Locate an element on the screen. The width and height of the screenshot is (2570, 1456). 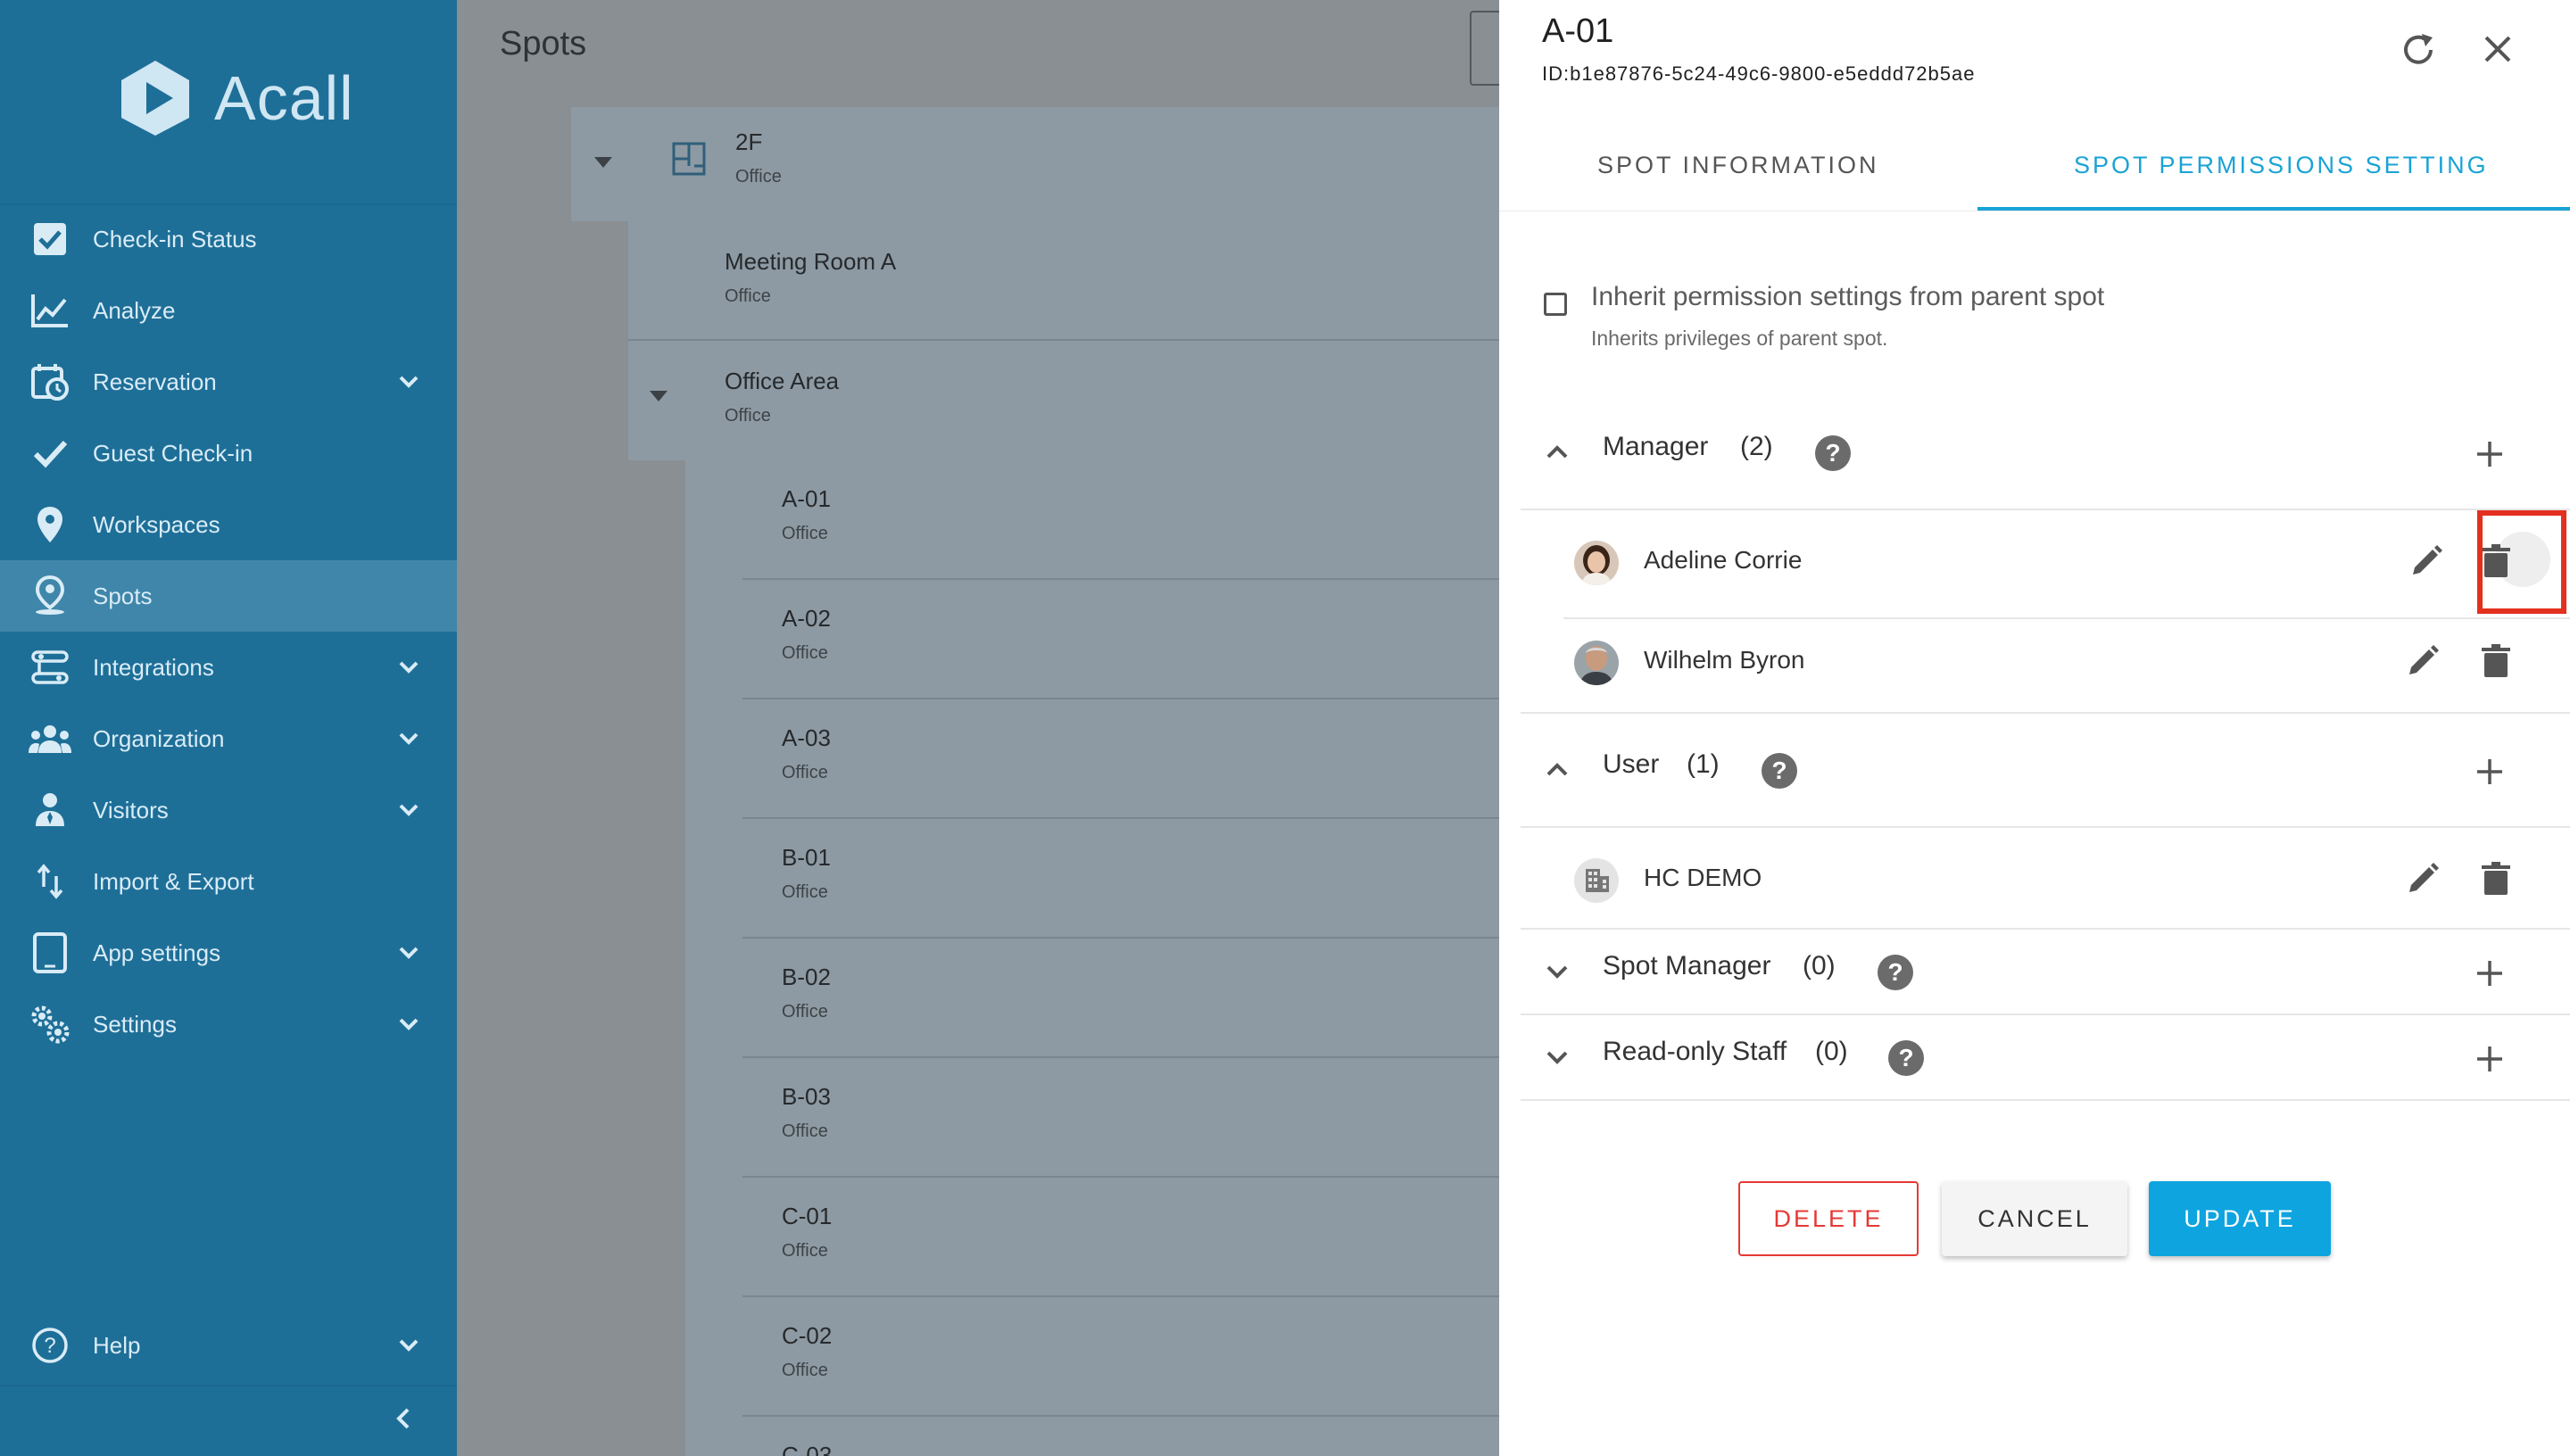
add-spot-manager-icon is located at coordinates (2490, 973).